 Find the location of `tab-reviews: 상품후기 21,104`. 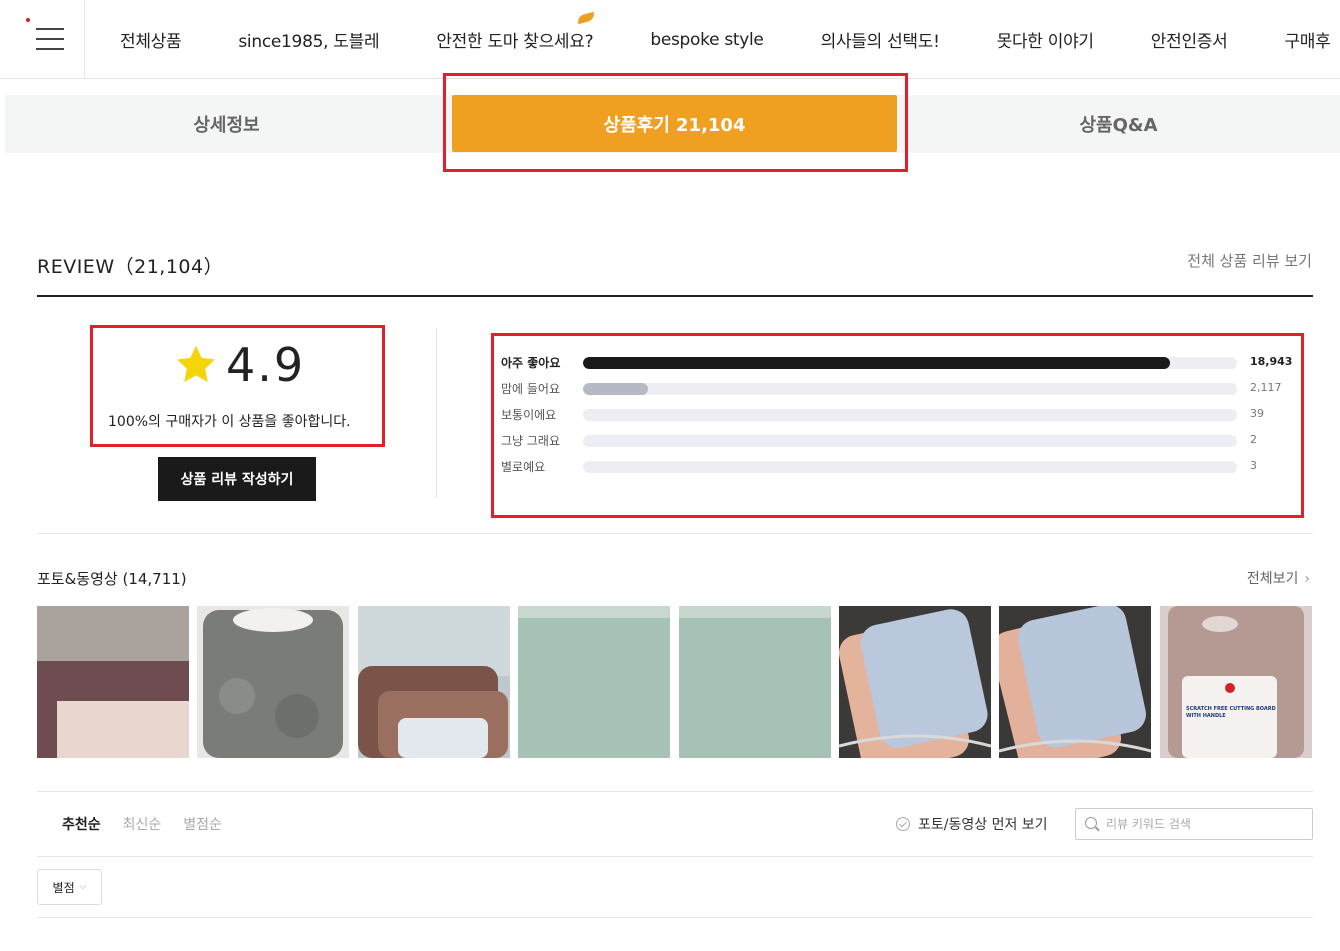

tab-reviews: 상품후기 21,104 is located at coordinates (674, 123).